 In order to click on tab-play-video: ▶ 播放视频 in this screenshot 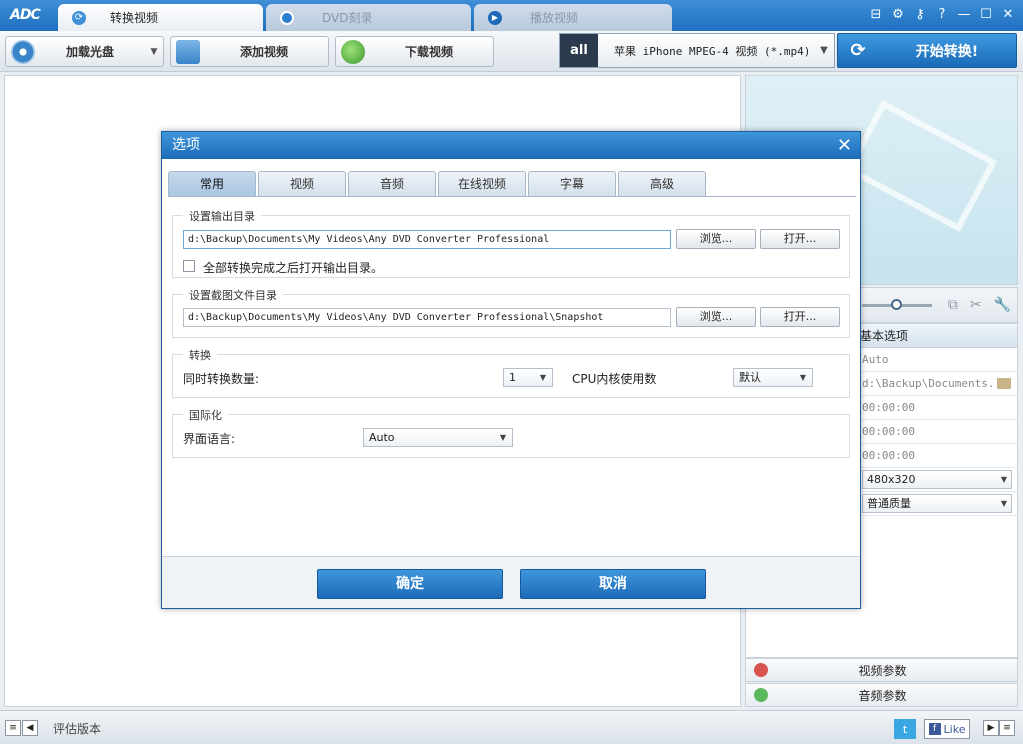, I will do `click(573, 17)`.